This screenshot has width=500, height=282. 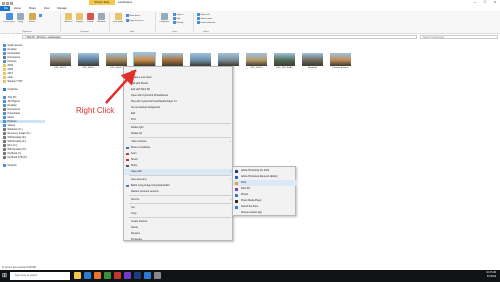 I want to click on image-thumbnail: Phoenix Buttress, so click(x=340, y=61).